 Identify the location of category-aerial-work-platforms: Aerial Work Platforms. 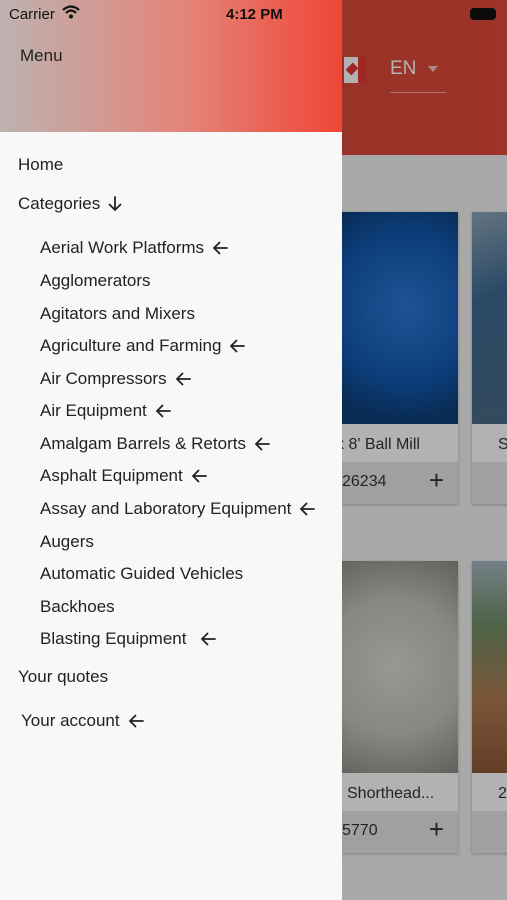
(134, 248).